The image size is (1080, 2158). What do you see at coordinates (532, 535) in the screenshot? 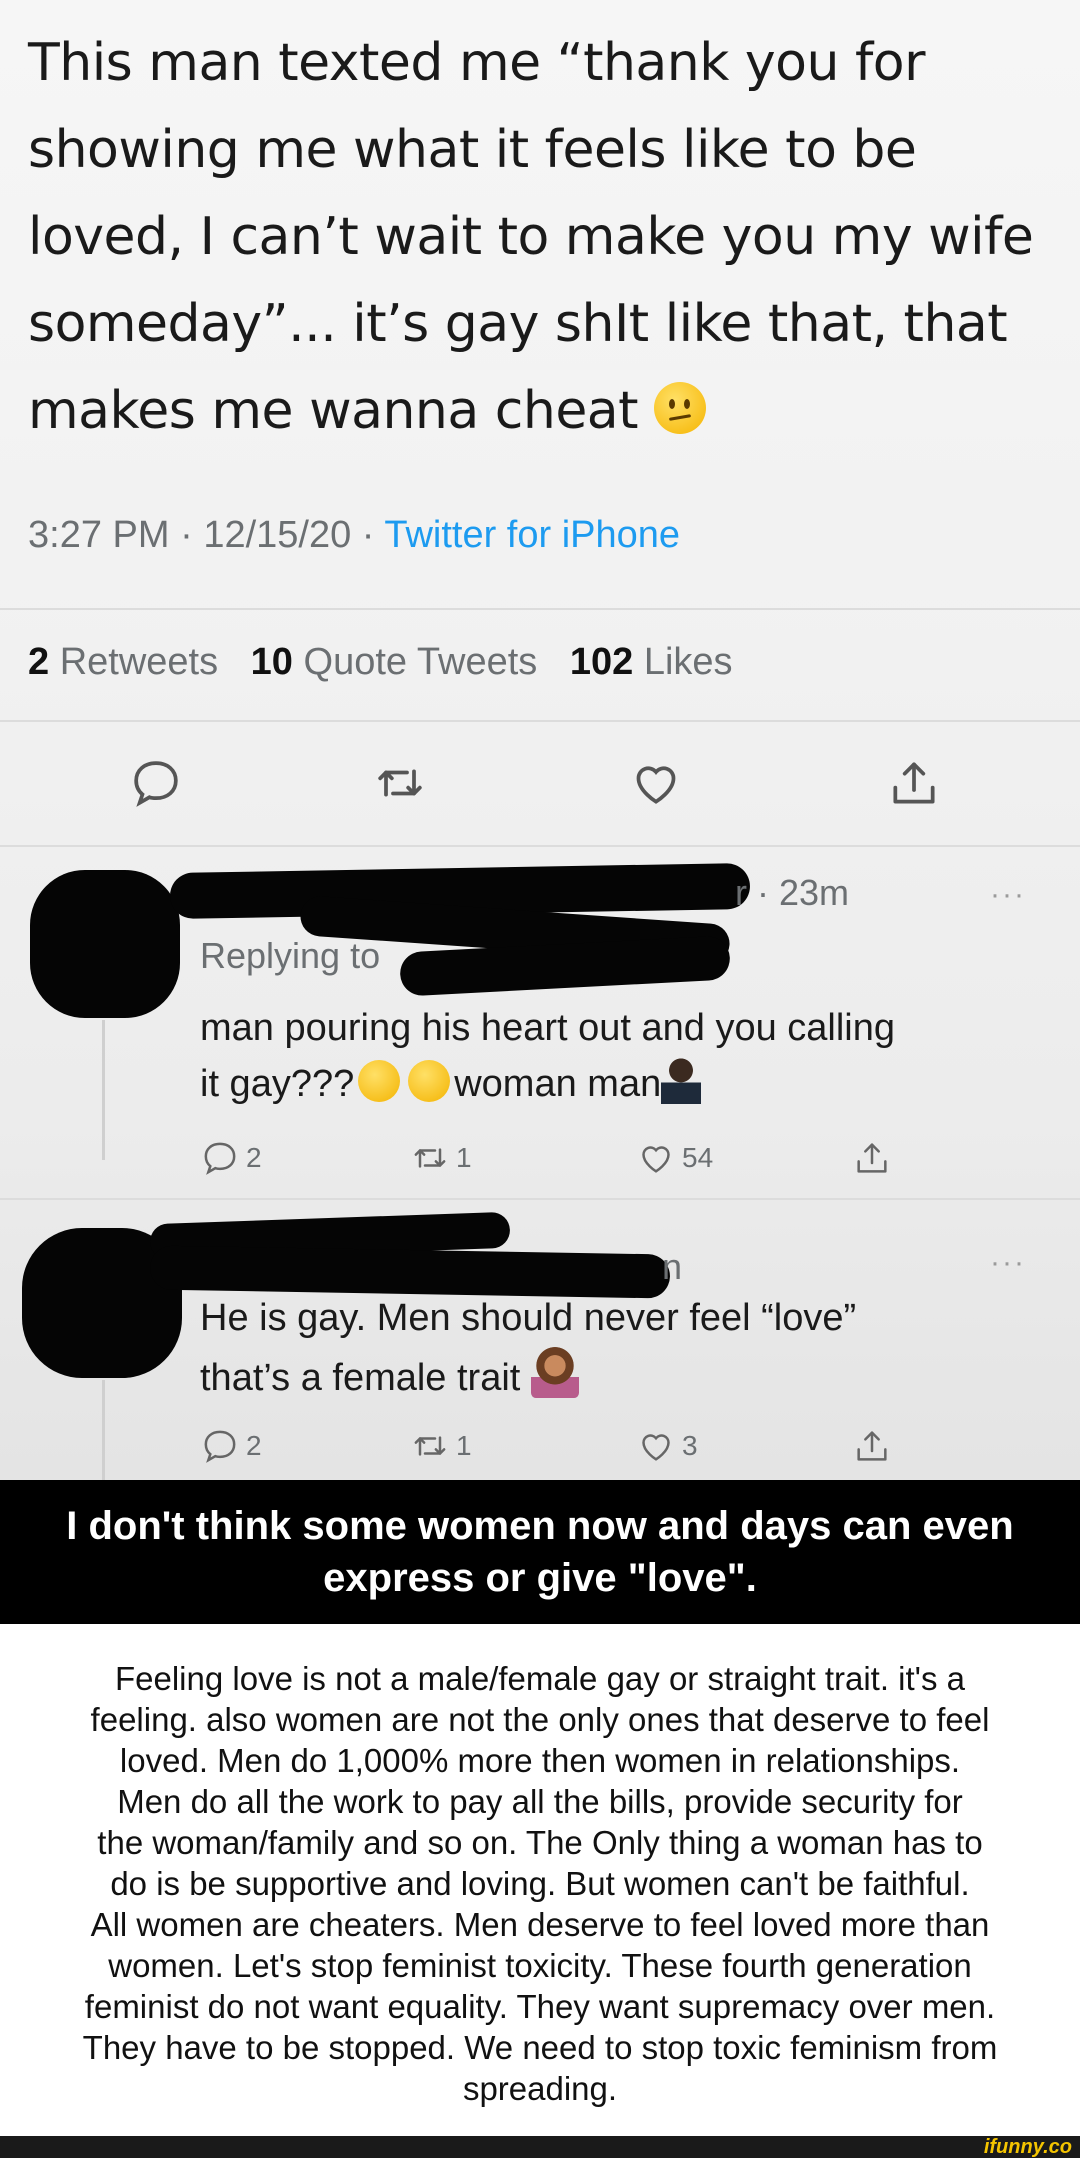
I see `tweet-source-link: Twitter for iPhone` at bounding box center [532, 535].